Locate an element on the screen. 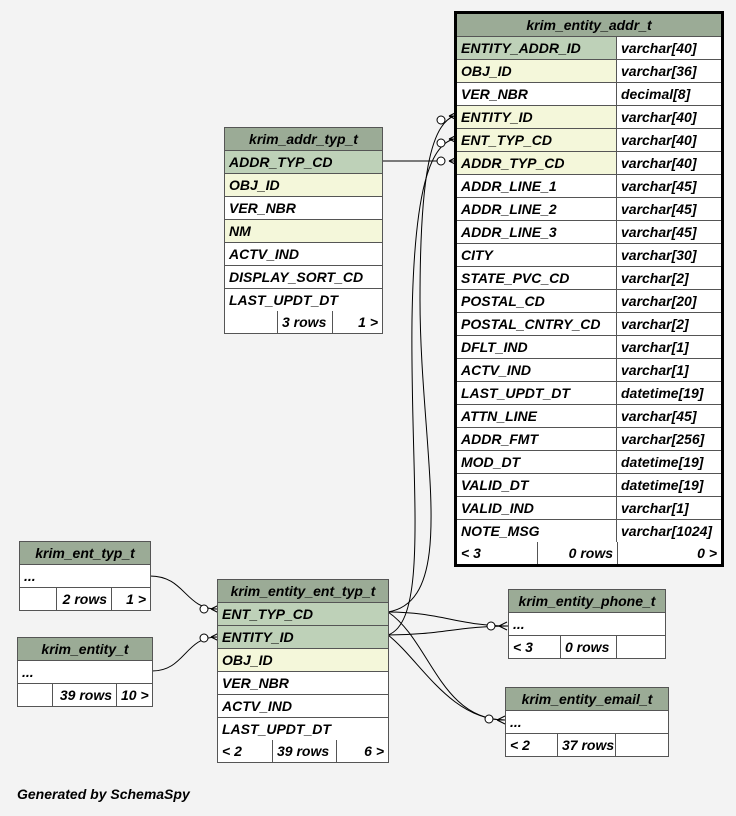 This screenshot has width=736, height=816. column-row: POSTAL_CNTRY_CD varchar[2] is located at coordinates (589, 324).